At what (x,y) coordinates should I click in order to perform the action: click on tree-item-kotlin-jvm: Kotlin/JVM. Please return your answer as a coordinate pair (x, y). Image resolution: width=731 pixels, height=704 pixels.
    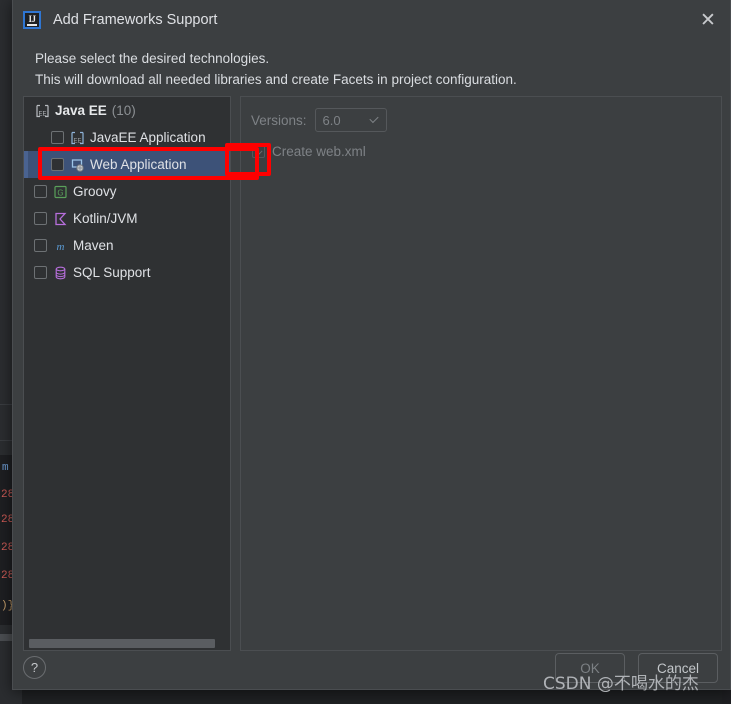
    Looking at the image, I should click on (127, 218).